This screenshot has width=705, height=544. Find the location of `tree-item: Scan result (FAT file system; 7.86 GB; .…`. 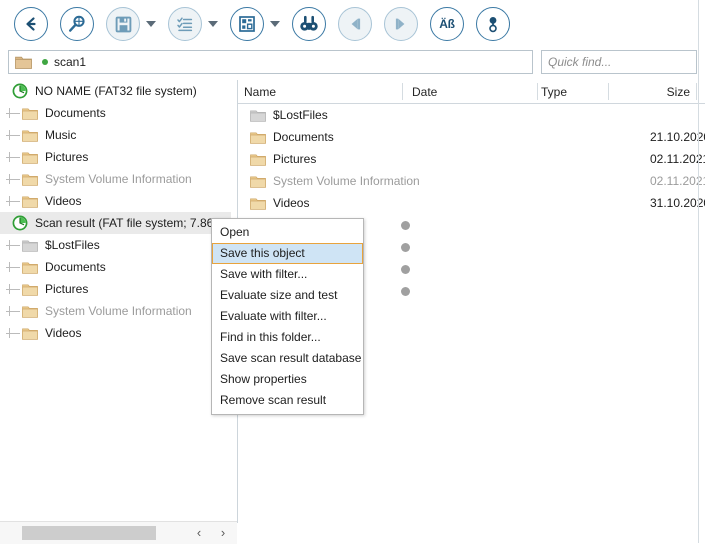

tree-item: Scan result (FAT file system; 7.86 GB; .… is located at coordinates (115, 223).